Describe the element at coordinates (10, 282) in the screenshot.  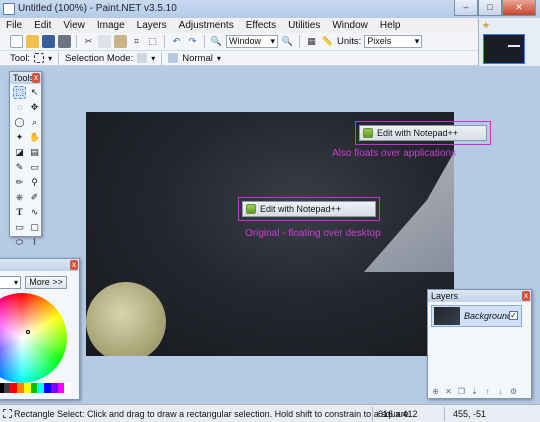
I see `primary-secondary-select: ▾` at that location.